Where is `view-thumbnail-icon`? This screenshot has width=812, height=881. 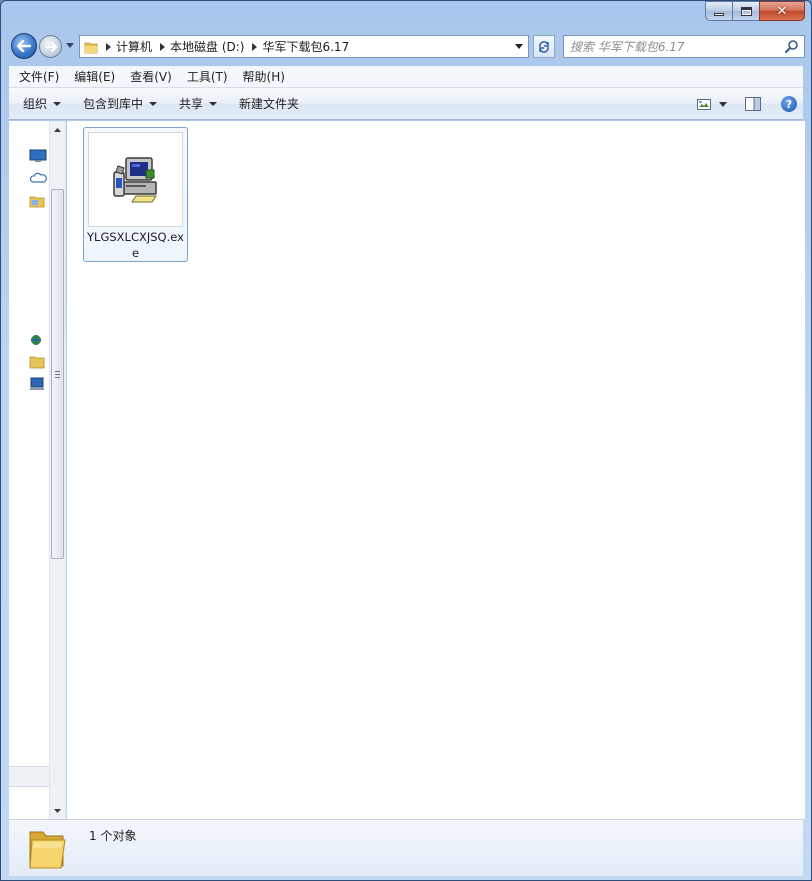 view-thumbnail-icon is located at coordinates (704, 104).